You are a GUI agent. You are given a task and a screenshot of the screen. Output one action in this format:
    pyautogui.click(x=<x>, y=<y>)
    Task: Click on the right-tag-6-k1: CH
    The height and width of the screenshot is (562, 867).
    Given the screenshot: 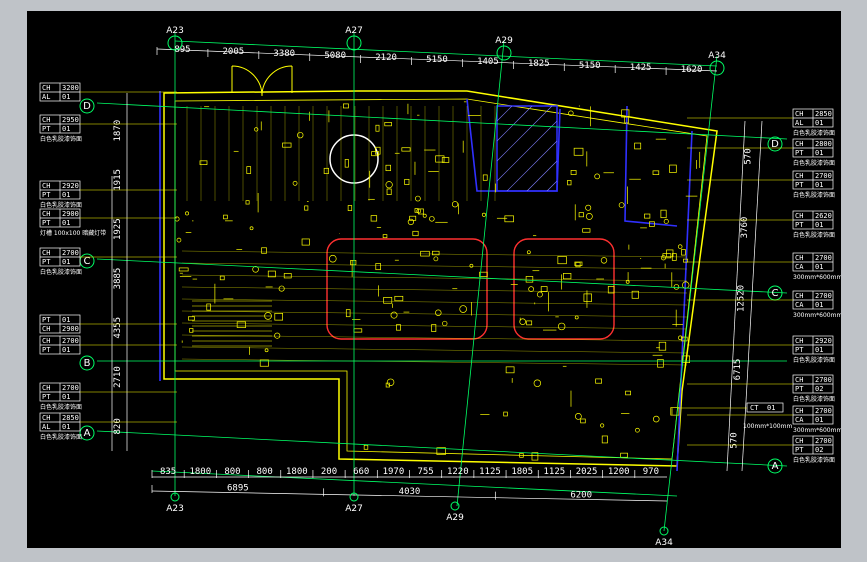 What is the action you would take?
    pyautogui.click(x=799, y=341)
    